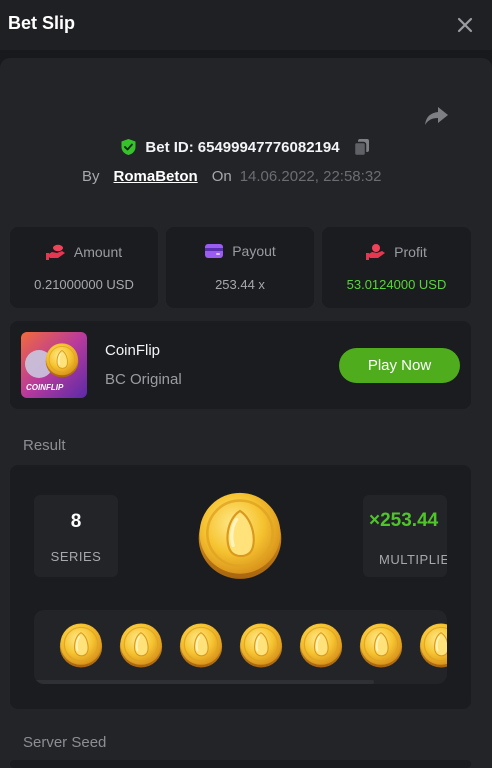  What do you see at coordinates (268, 147) in the screenshot?
I see `bet-id-value: 65499947776082194` at bounding box center [268, 147].